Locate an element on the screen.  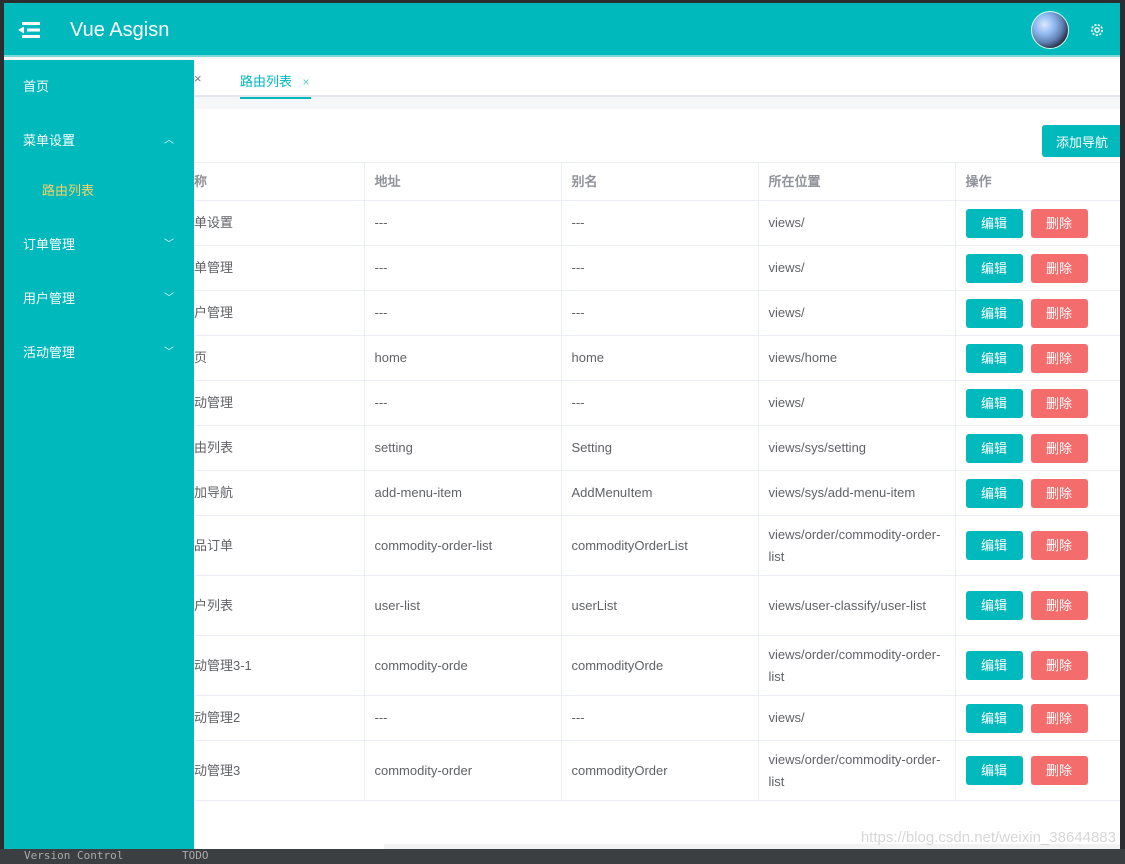
sidebar-item-label: 菜单设置 is located at coordinates (49, 140).